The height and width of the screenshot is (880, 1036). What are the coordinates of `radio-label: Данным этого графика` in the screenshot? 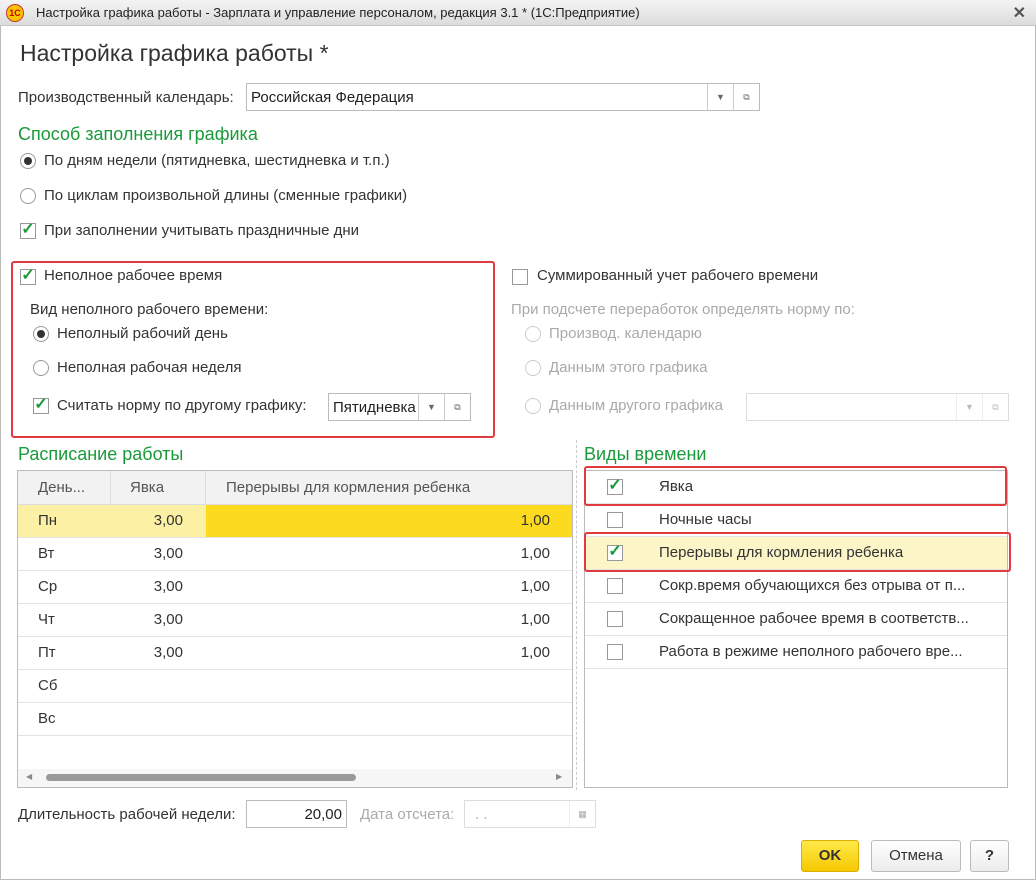 It's located at (628, 367).